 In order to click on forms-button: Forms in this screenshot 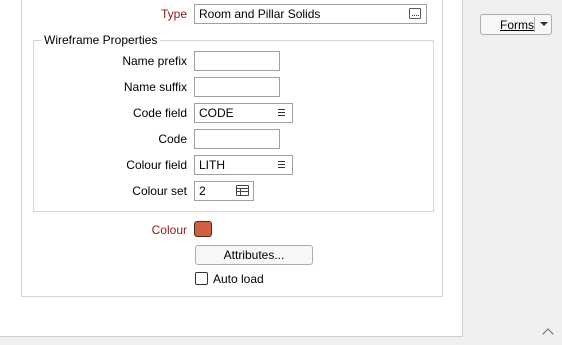, I will do `click(516, 24)`.